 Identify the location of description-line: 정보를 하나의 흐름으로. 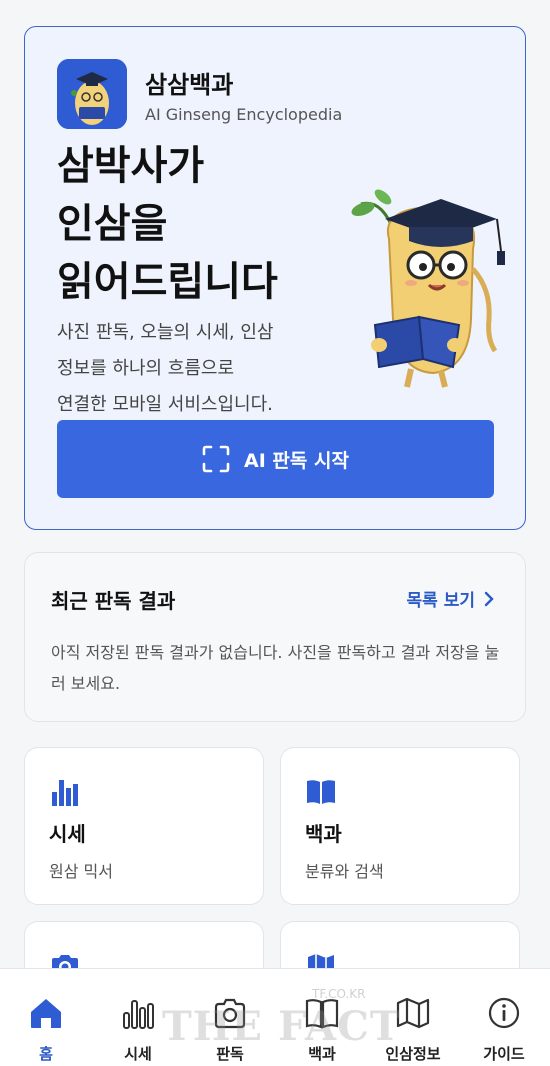
(146, 368).